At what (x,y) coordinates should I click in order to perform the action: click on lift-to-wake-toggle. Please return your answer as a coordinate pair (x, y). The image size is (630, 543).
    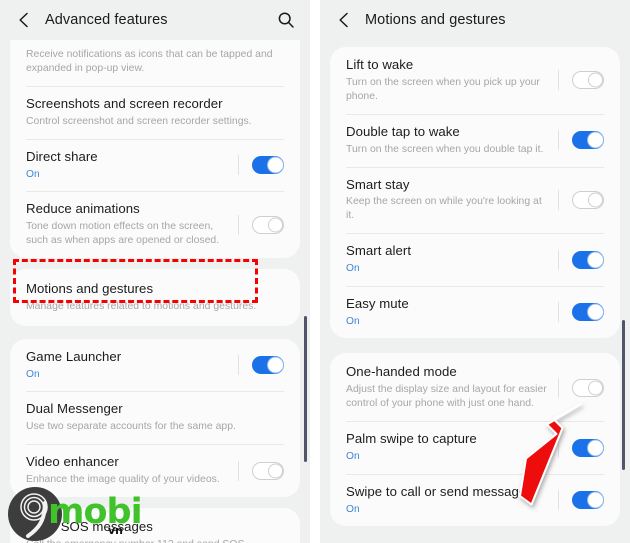
    Looking at the image, I should click on (588, 80).